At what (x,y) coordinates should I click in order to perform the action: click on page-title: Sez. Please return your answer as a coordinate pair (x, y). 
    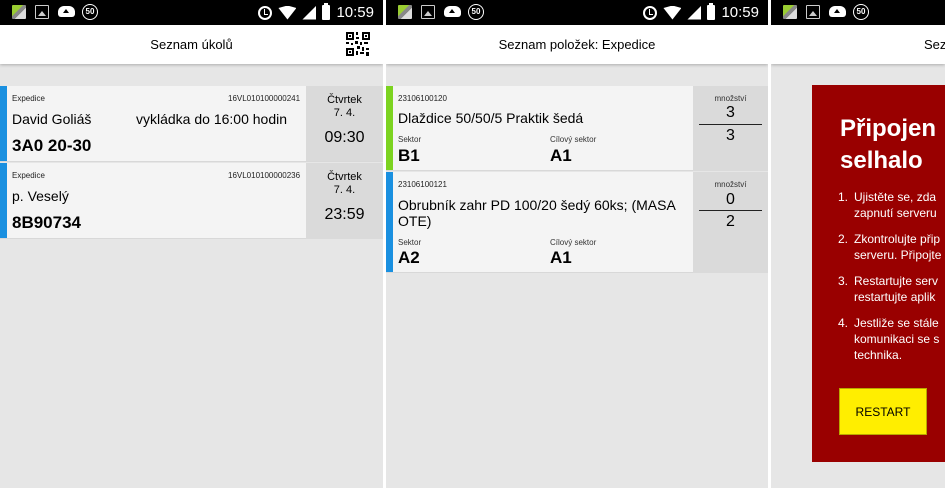
    Looking at the image, I should click on (934, 44).